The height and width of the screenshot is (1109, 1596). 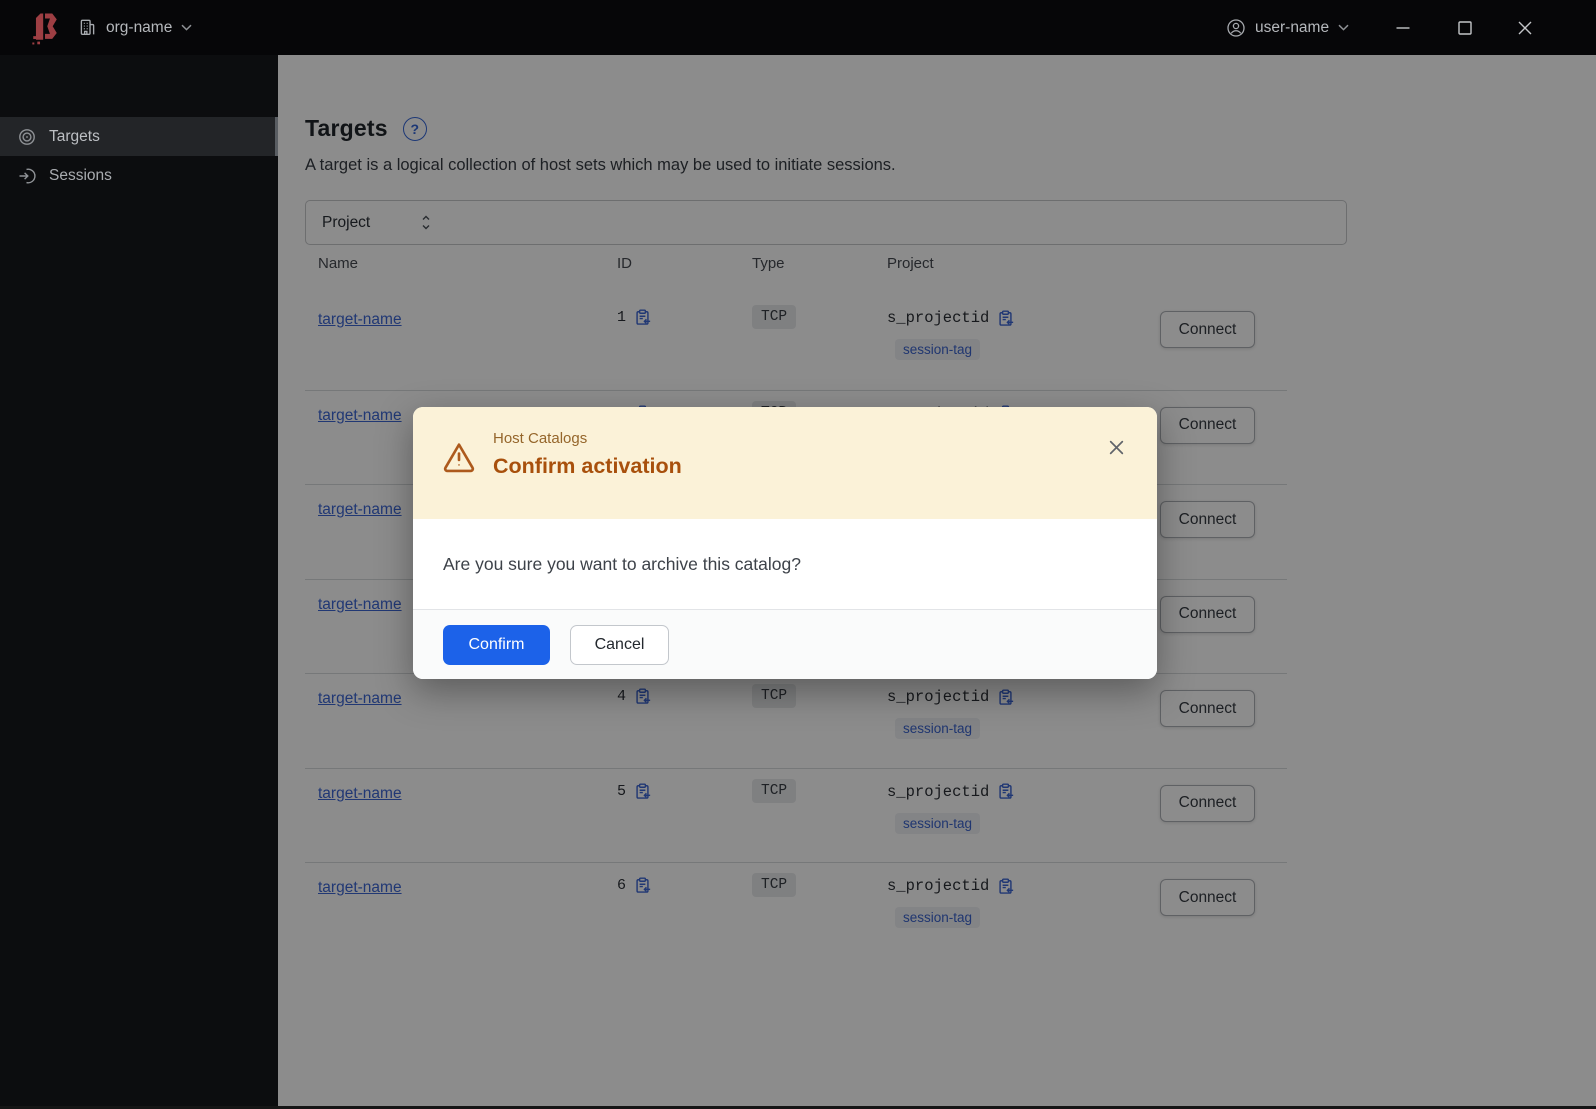 What do you see at coordinates (139, 175) in the screenshot?
I see `sidebar-item-sessions: Sessions` at bounding box center [139, 175].